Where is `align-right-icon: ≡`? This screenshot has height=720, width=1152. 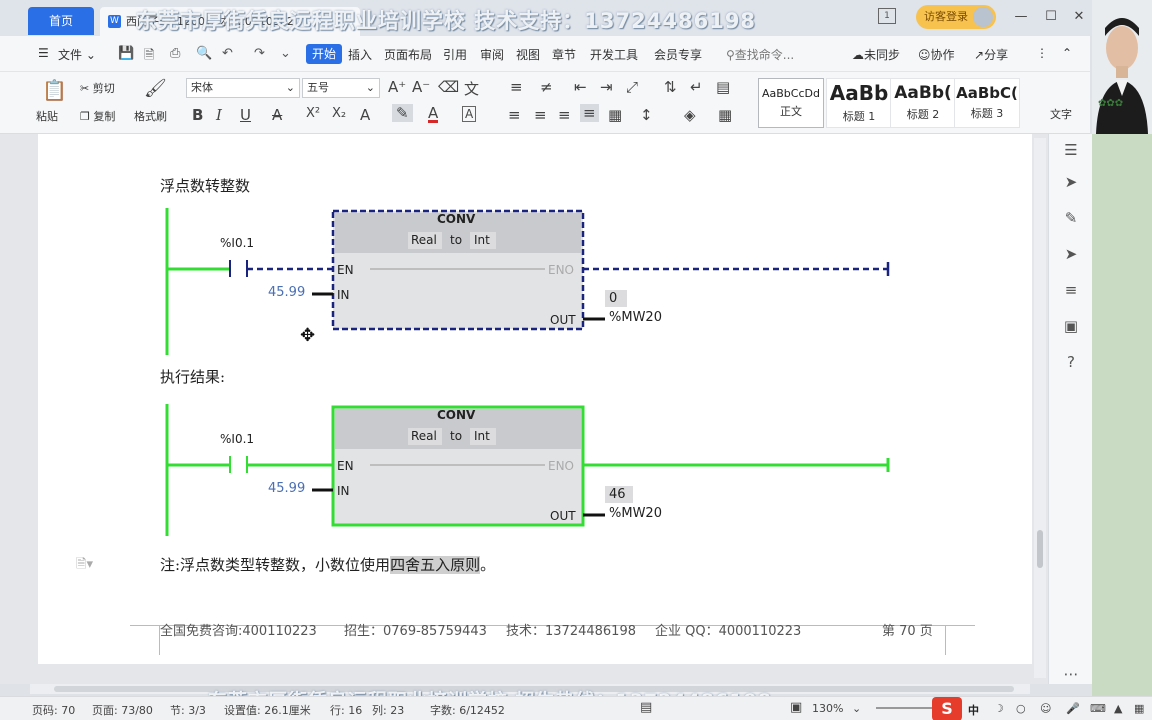
align-right-icon: ≡ is located at coordinates (564, 115).